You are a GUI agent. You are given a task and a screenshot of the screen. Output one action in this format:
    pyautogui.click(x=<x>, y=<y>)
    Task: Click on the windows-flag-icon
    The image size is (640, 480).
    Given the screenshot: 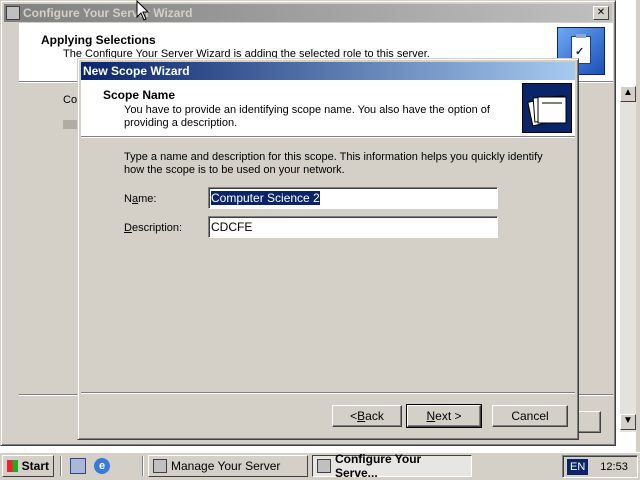 What is the action you would take?
    pyautogui.click(x=12, y=466)
    